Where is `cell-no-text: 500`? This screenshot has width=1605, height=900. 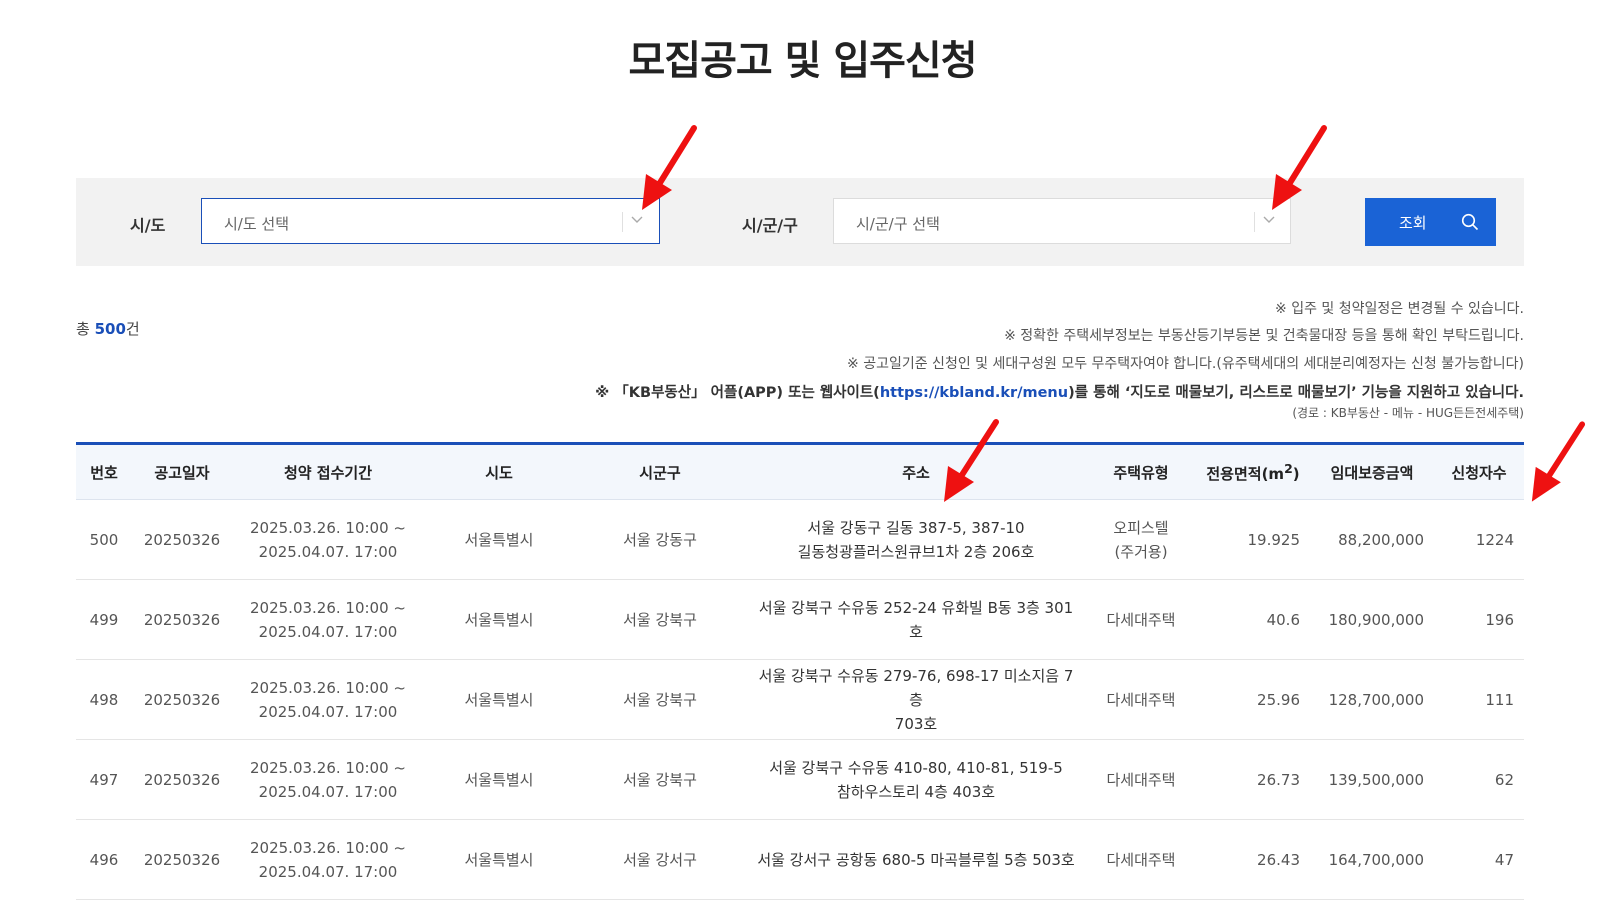
cell-no-text: 500 is located at coordinates (104, 539).